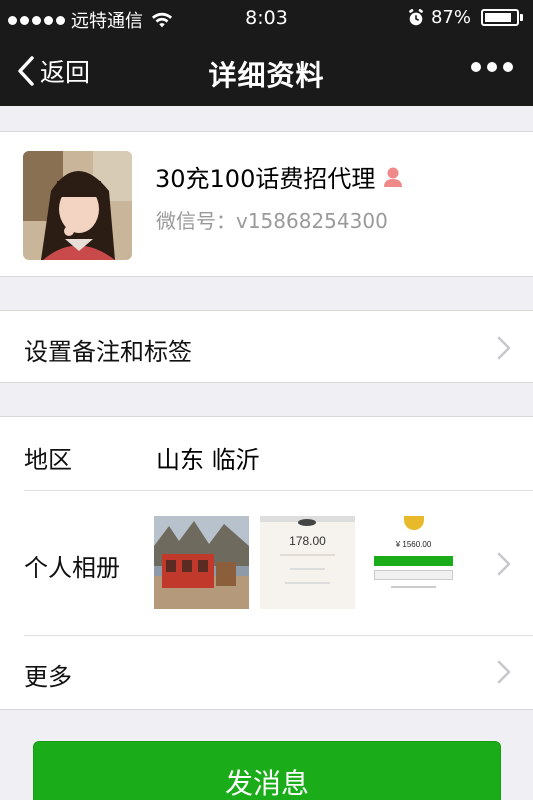 Image resolution: width=533 pixels, height=800 pixels. I want to click on album-thumbnails: 178.00 ¥ 1560.00, so click(307, 562).